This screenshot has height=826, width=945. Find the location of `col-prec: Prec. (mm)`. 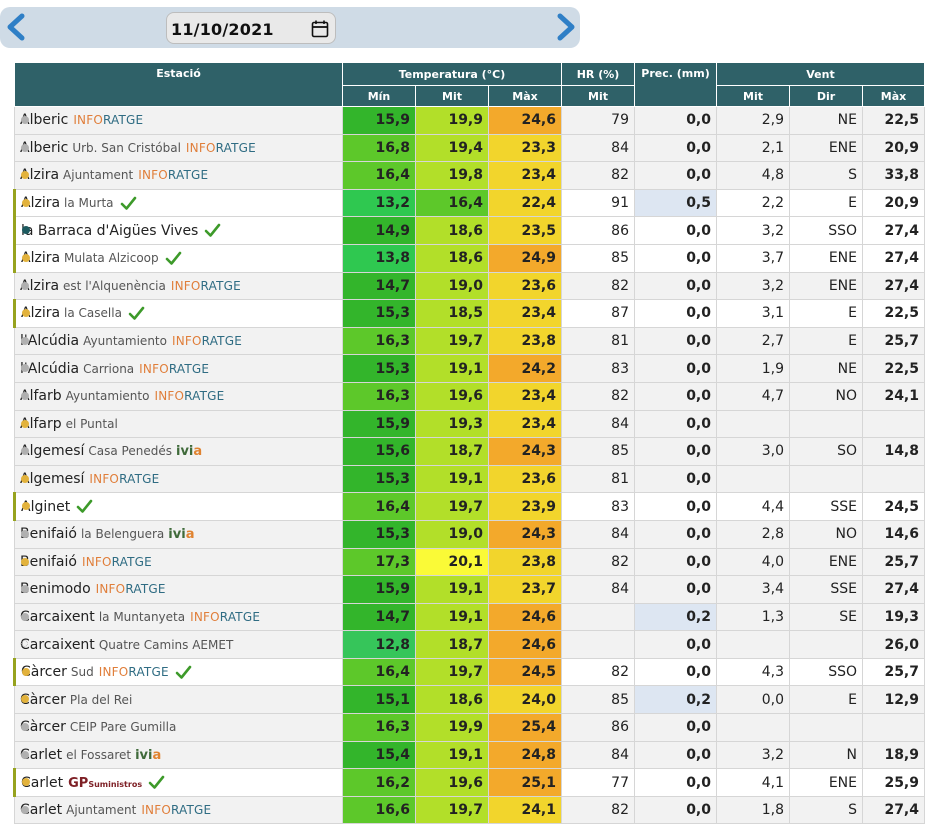

col-prec: Prec. (mm) is located at coordinates (675, 84).